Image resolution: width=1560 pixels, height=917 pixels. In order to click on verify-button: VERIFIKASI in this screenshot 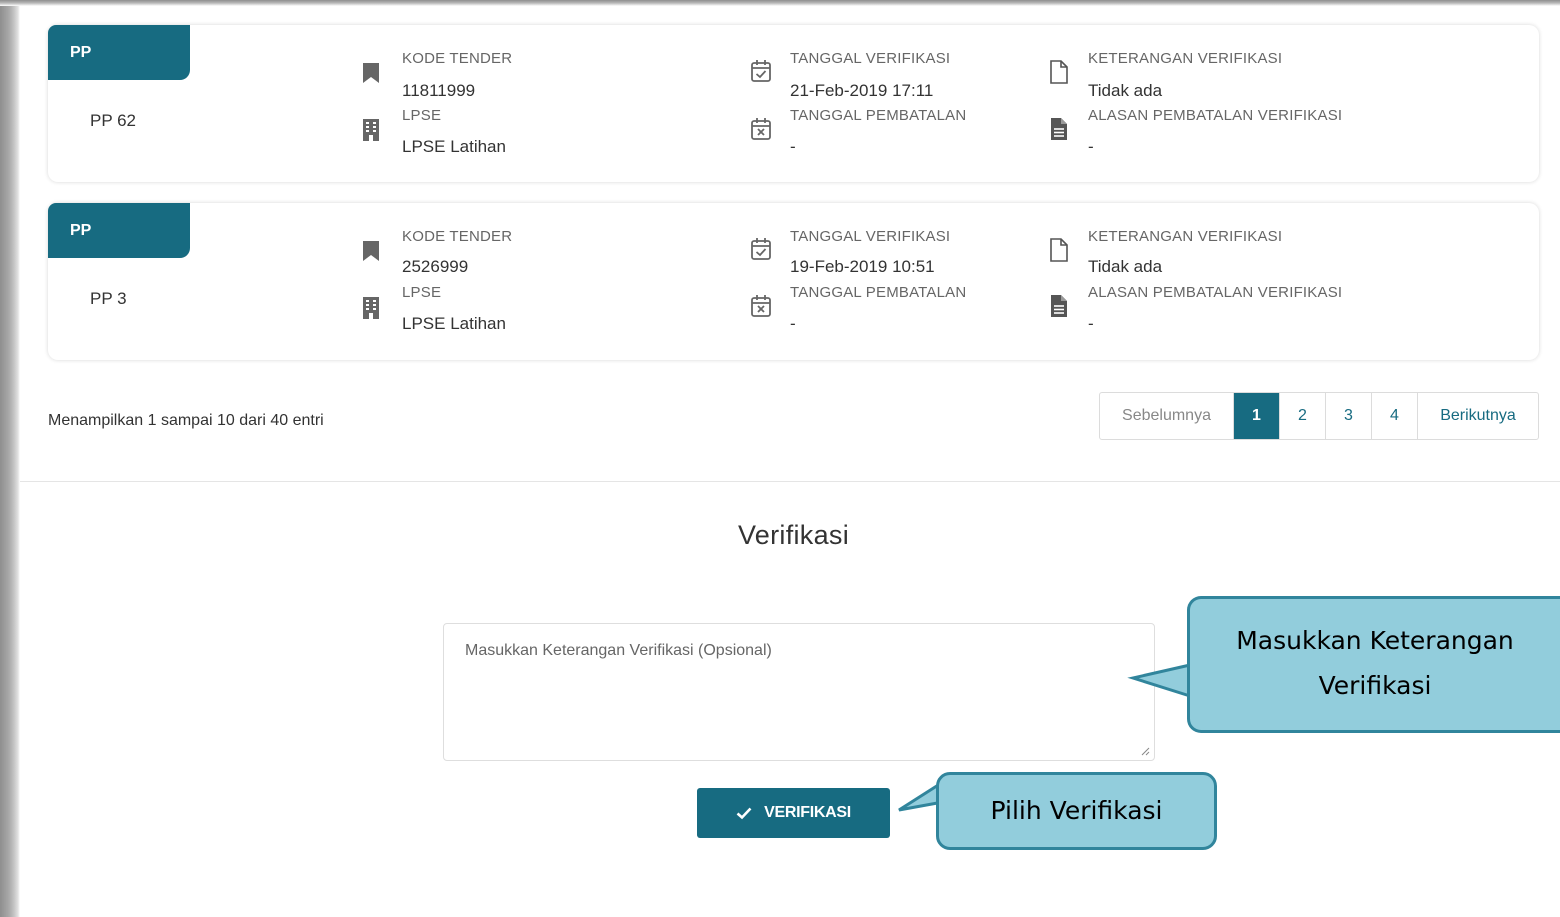, I will do `click(793, 813)`.